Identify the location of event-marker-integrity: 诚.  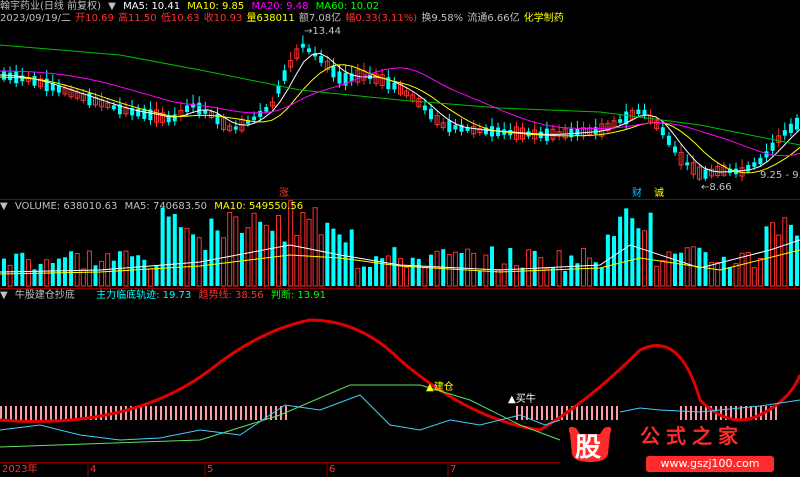
(659, 194).